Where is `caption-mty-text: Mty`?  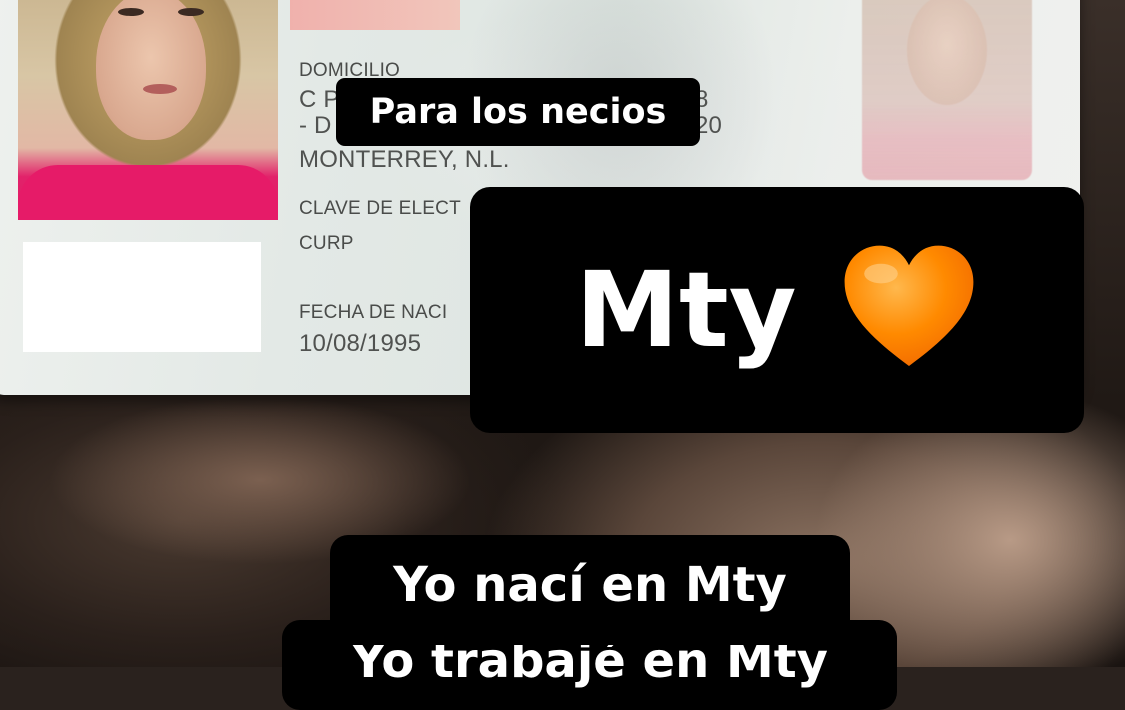 caption-mty-text: Mty is located at coordinates (686, 310).